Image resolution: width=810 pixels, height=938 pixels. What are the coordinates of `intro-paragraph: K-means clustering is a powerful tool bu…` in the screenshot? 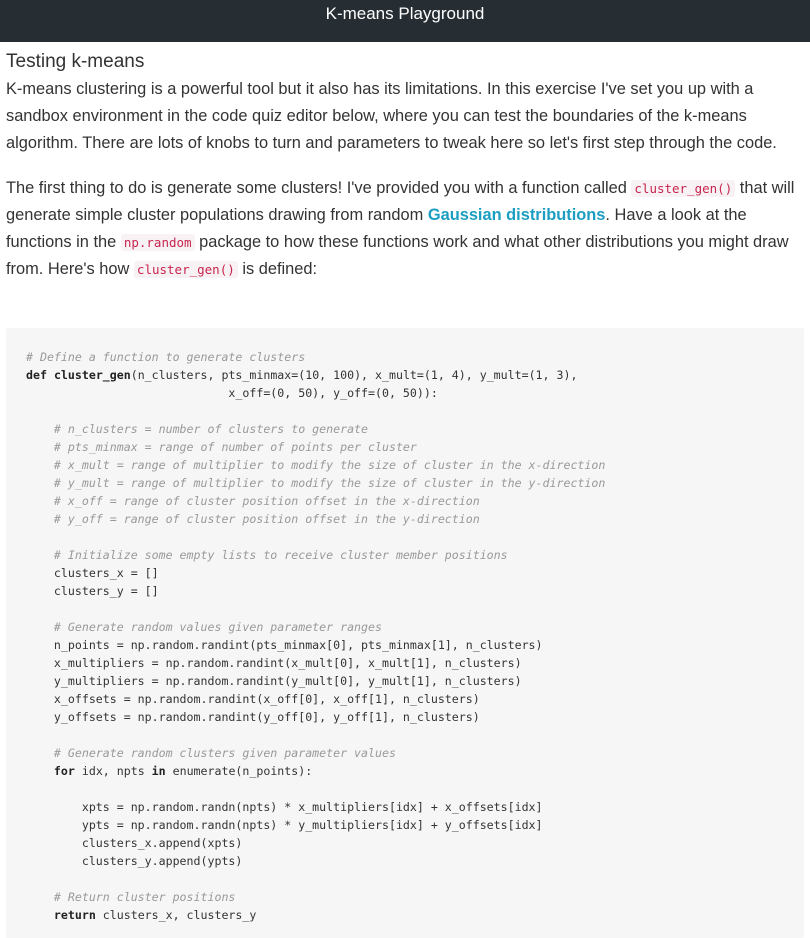 It's located at (391, 116).